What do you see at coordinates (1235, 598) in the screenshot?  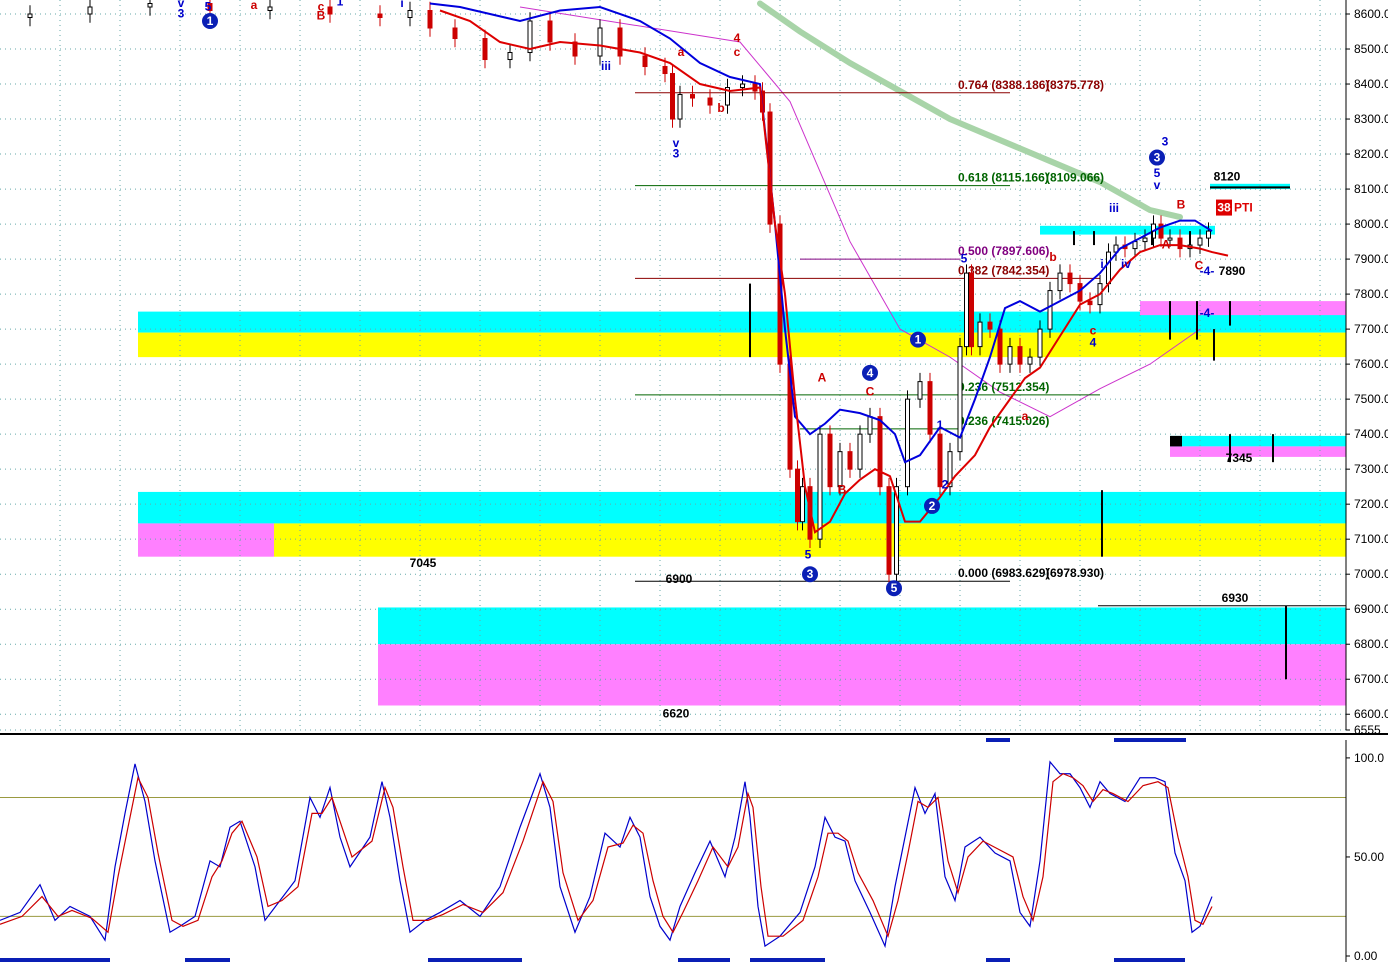 I see `price-level-label: 6930` at bounding box center [1235, 598].